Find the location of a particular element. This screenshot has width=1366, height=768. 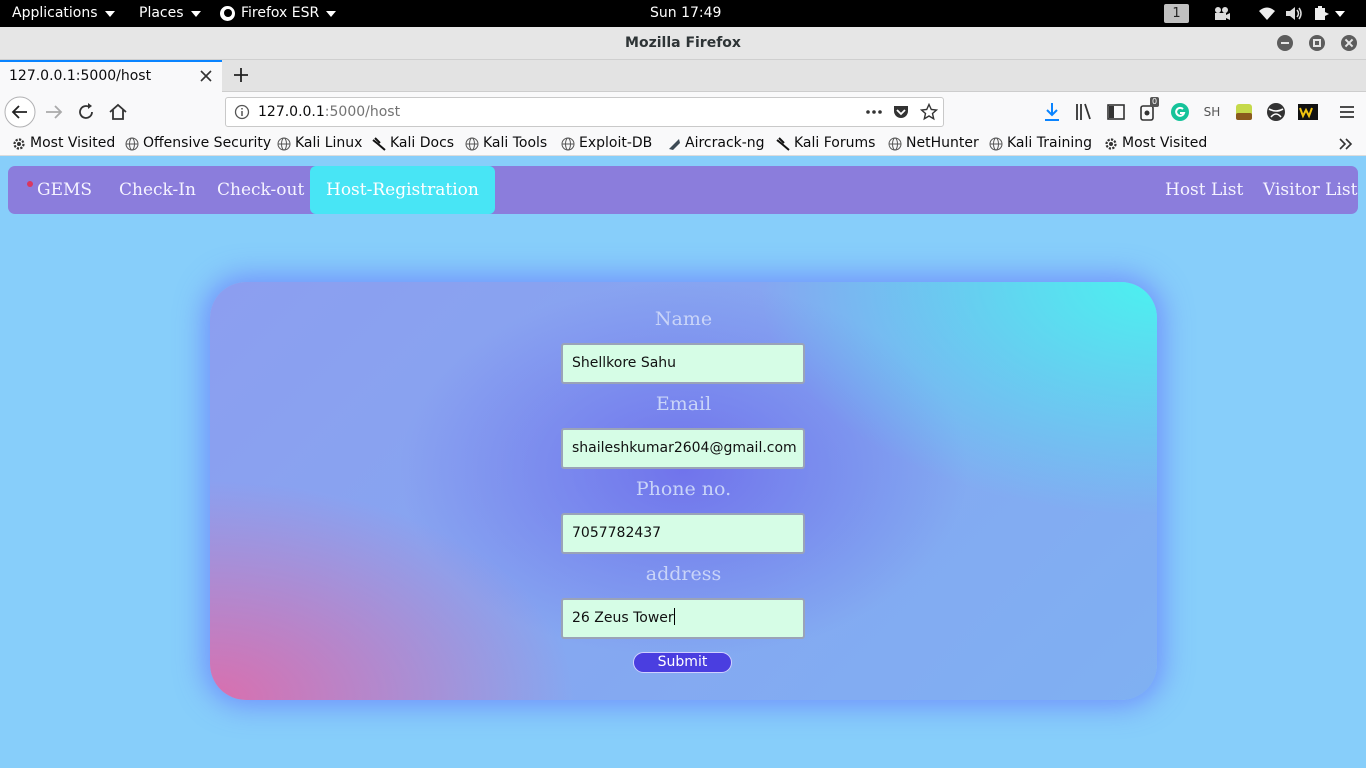

address-value: 26 Zeus Tower is located at coordinates (623, 618).